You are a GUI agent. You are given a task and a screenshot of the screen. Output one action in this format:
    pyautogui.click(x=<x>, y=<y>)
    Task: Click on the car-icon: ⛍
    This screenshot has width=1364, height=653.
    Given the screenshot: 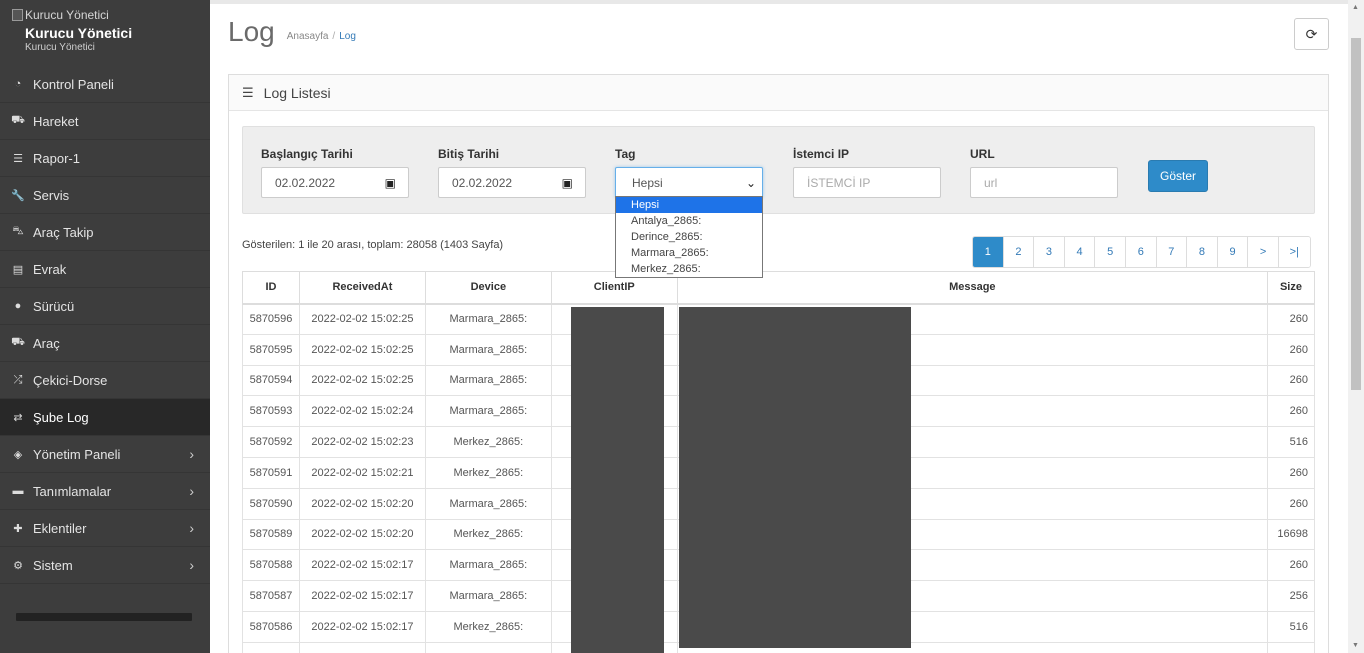 What is the action you would take?
    pyautogui.click(x=18, y=231)
    